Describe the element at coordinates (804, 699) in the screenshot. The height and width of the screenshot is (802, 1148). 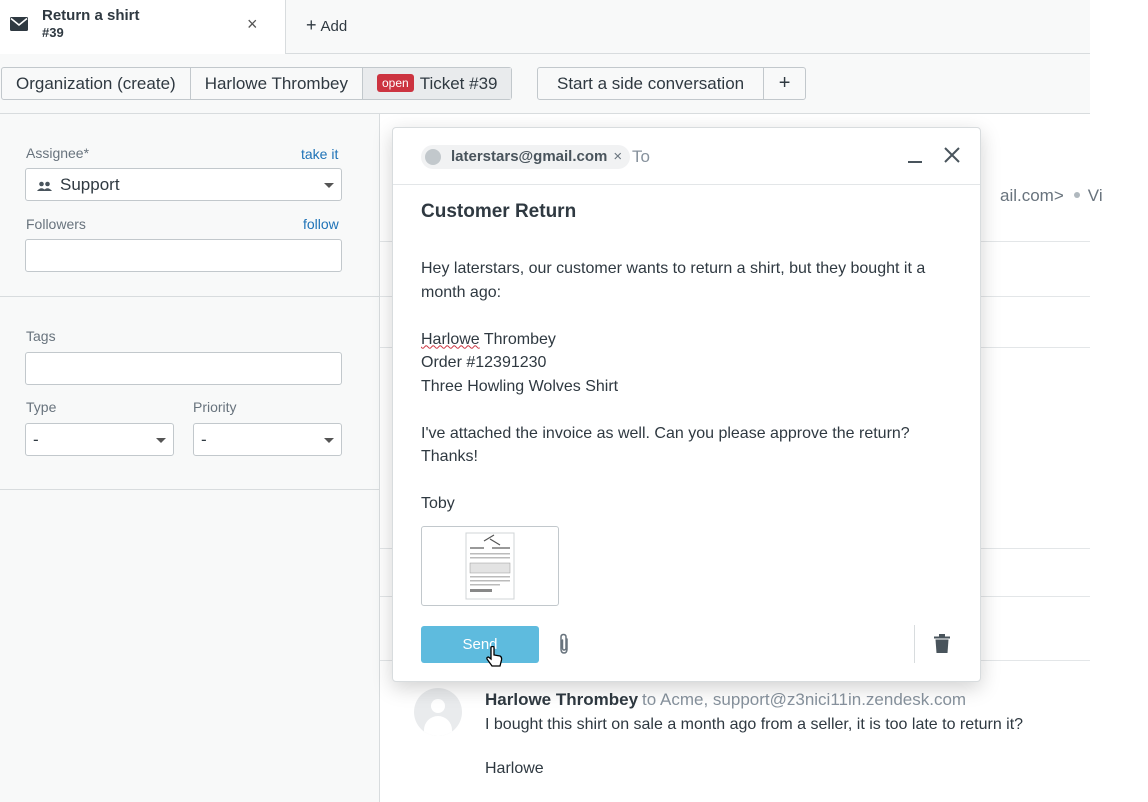
I see `comment-recipients: to Acme, support@z3nici11in.zendesk.com` at that location.